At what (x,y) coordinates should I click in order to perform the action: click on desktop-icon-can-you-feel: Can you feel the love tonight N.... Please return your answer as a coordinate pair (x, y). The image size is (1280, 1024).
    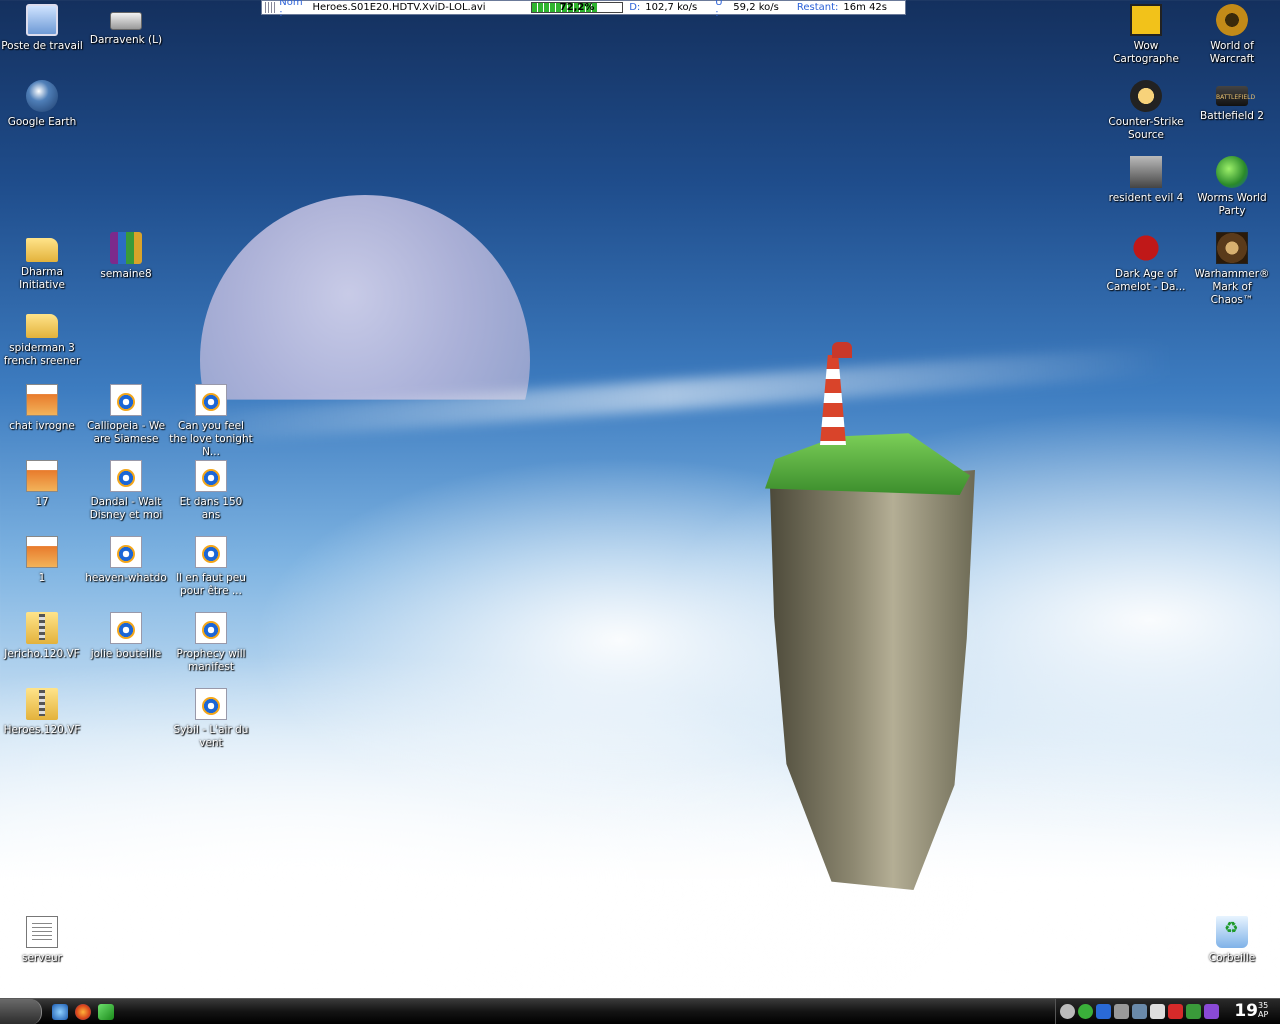
    Looking at the image, I should click on (211, 421).